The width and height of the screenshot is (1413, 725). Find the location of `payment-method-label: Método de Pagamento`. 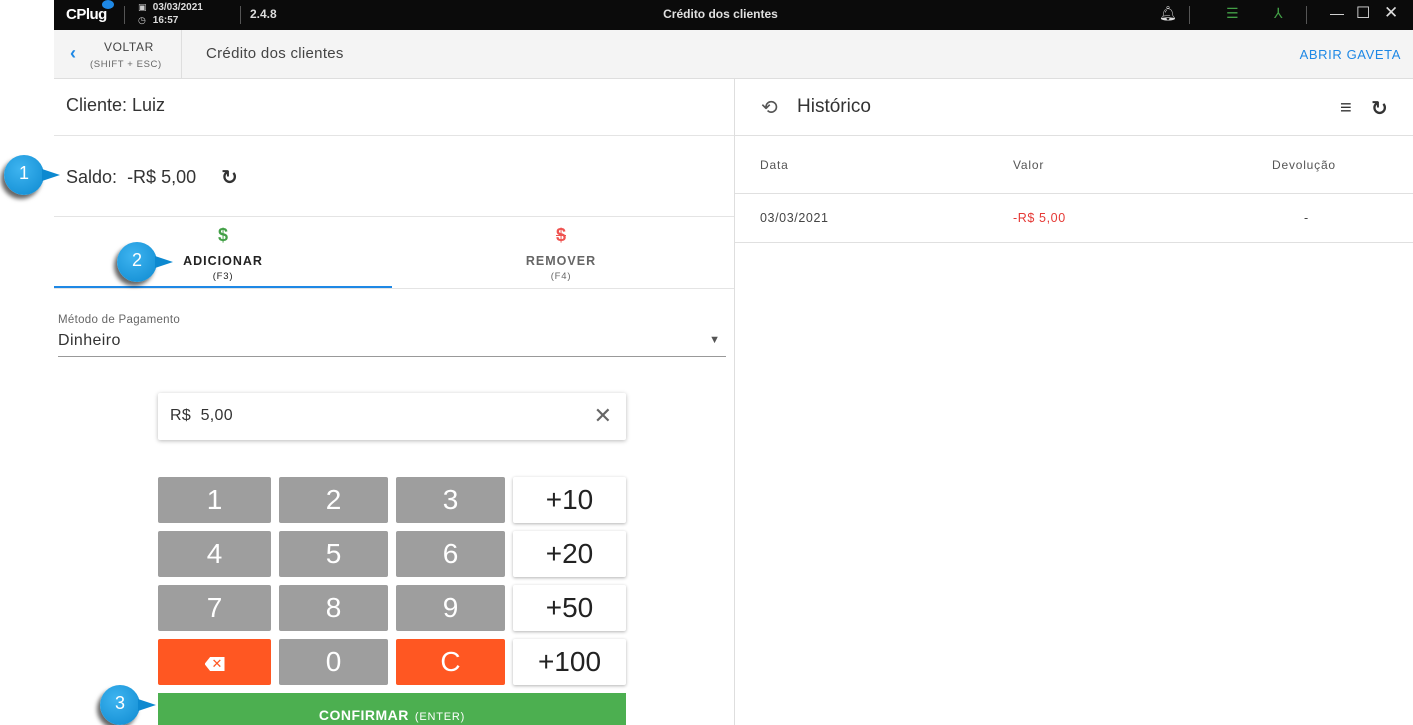

payment-method-label: Método de Pagamento is located at coordinates (119, 320).